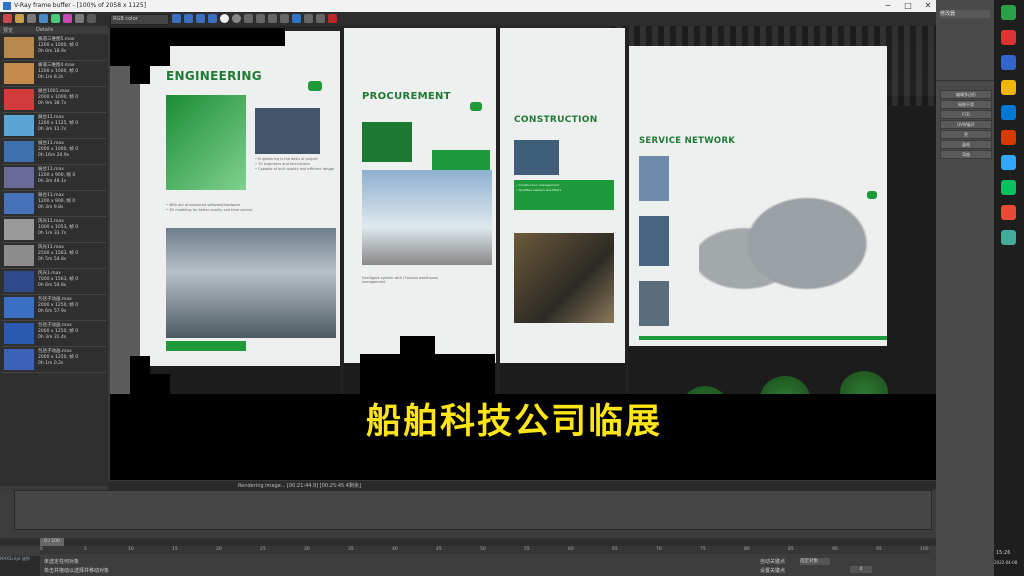  What do you see at coordinates (55, 18) in the screenshot?
I see `history-icon` at bounding box center [55, 18].